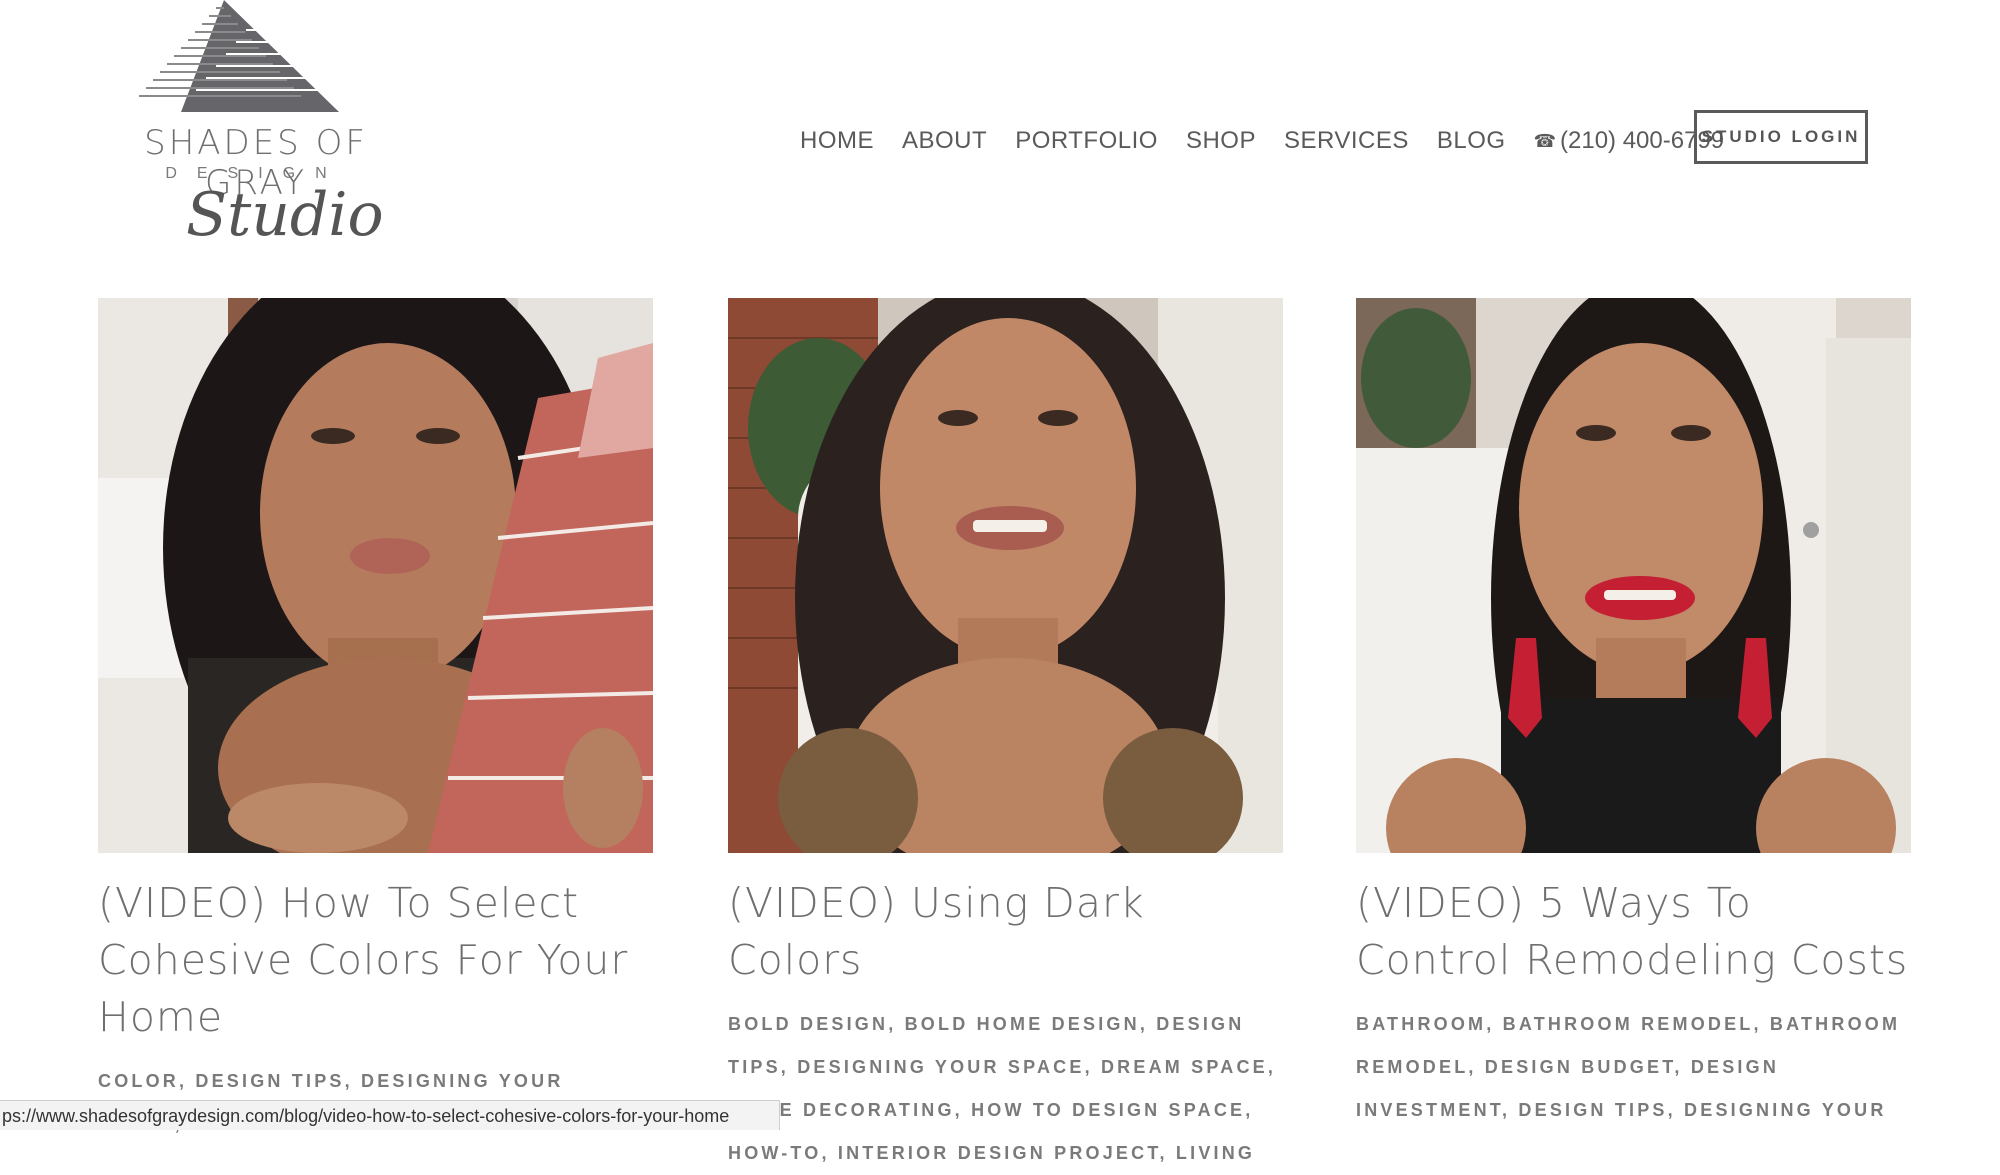 The image size is (2000, 1175). What do you see at coordinates (1221, 141) in the screenshot?
I see `nav-shop: SHOP` at bounding box center [1221, 141].